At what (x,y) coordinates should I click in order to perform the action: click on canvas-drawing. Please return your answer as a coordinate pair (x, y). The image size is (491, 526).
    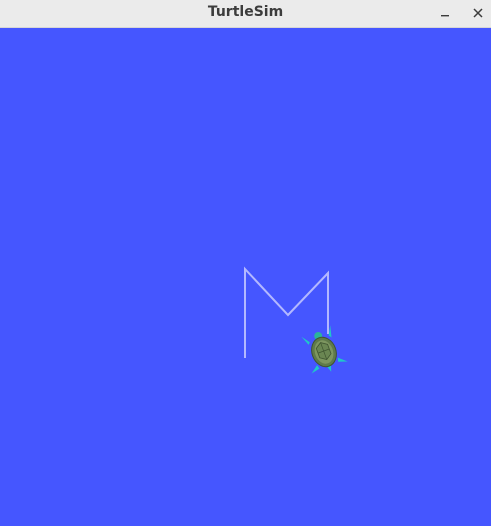
    Looking at the image, I should click on (296, 320).